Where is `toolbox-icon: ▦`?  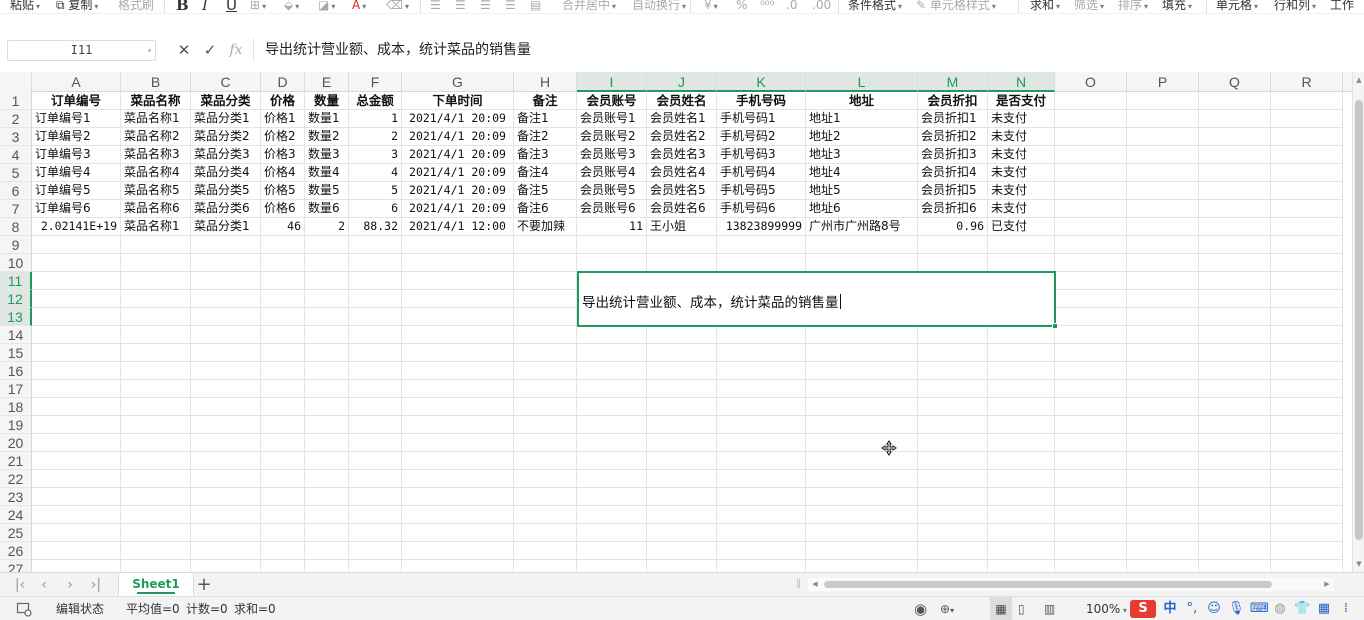 toolbox-icon: ▦ is located at coordinates (1324, 609).